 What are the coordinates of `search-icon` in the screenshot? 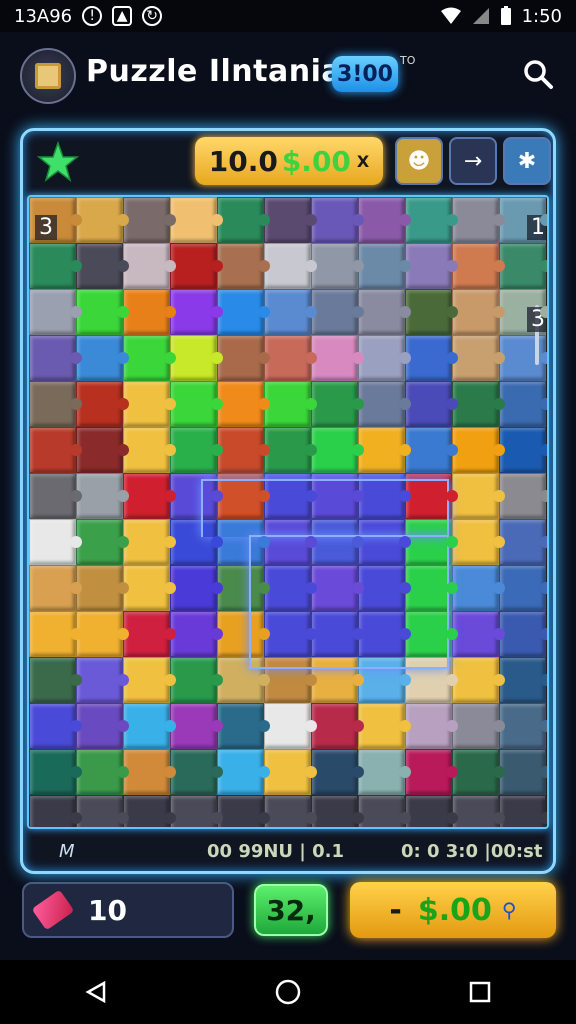 It's located at (538, 74).